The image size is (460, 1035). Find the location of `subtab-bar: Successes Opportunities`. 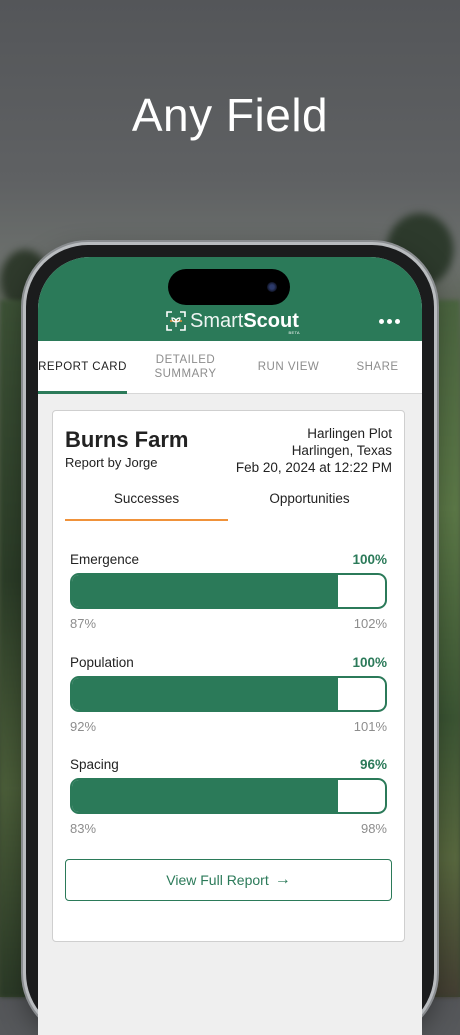

subtab-bar: Successes Opportunities is located at coordinates (228, 505).